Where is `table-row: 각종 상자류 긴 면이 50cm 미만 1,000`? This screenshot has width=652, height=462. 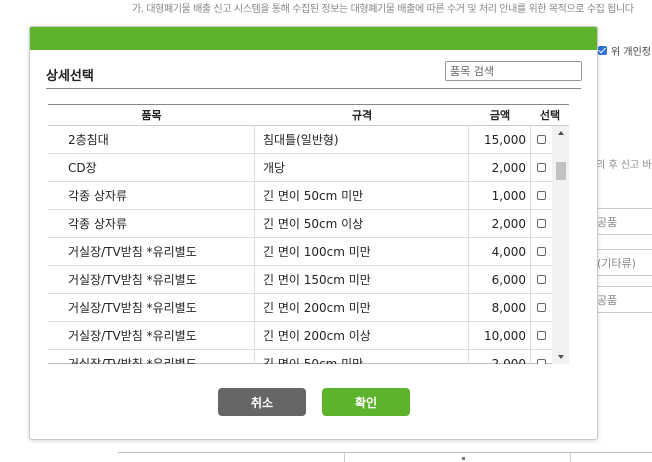
table-row: 각종 상자류 긴 면이 50cm 미만 1,000 is located at coordinates (300, 196).